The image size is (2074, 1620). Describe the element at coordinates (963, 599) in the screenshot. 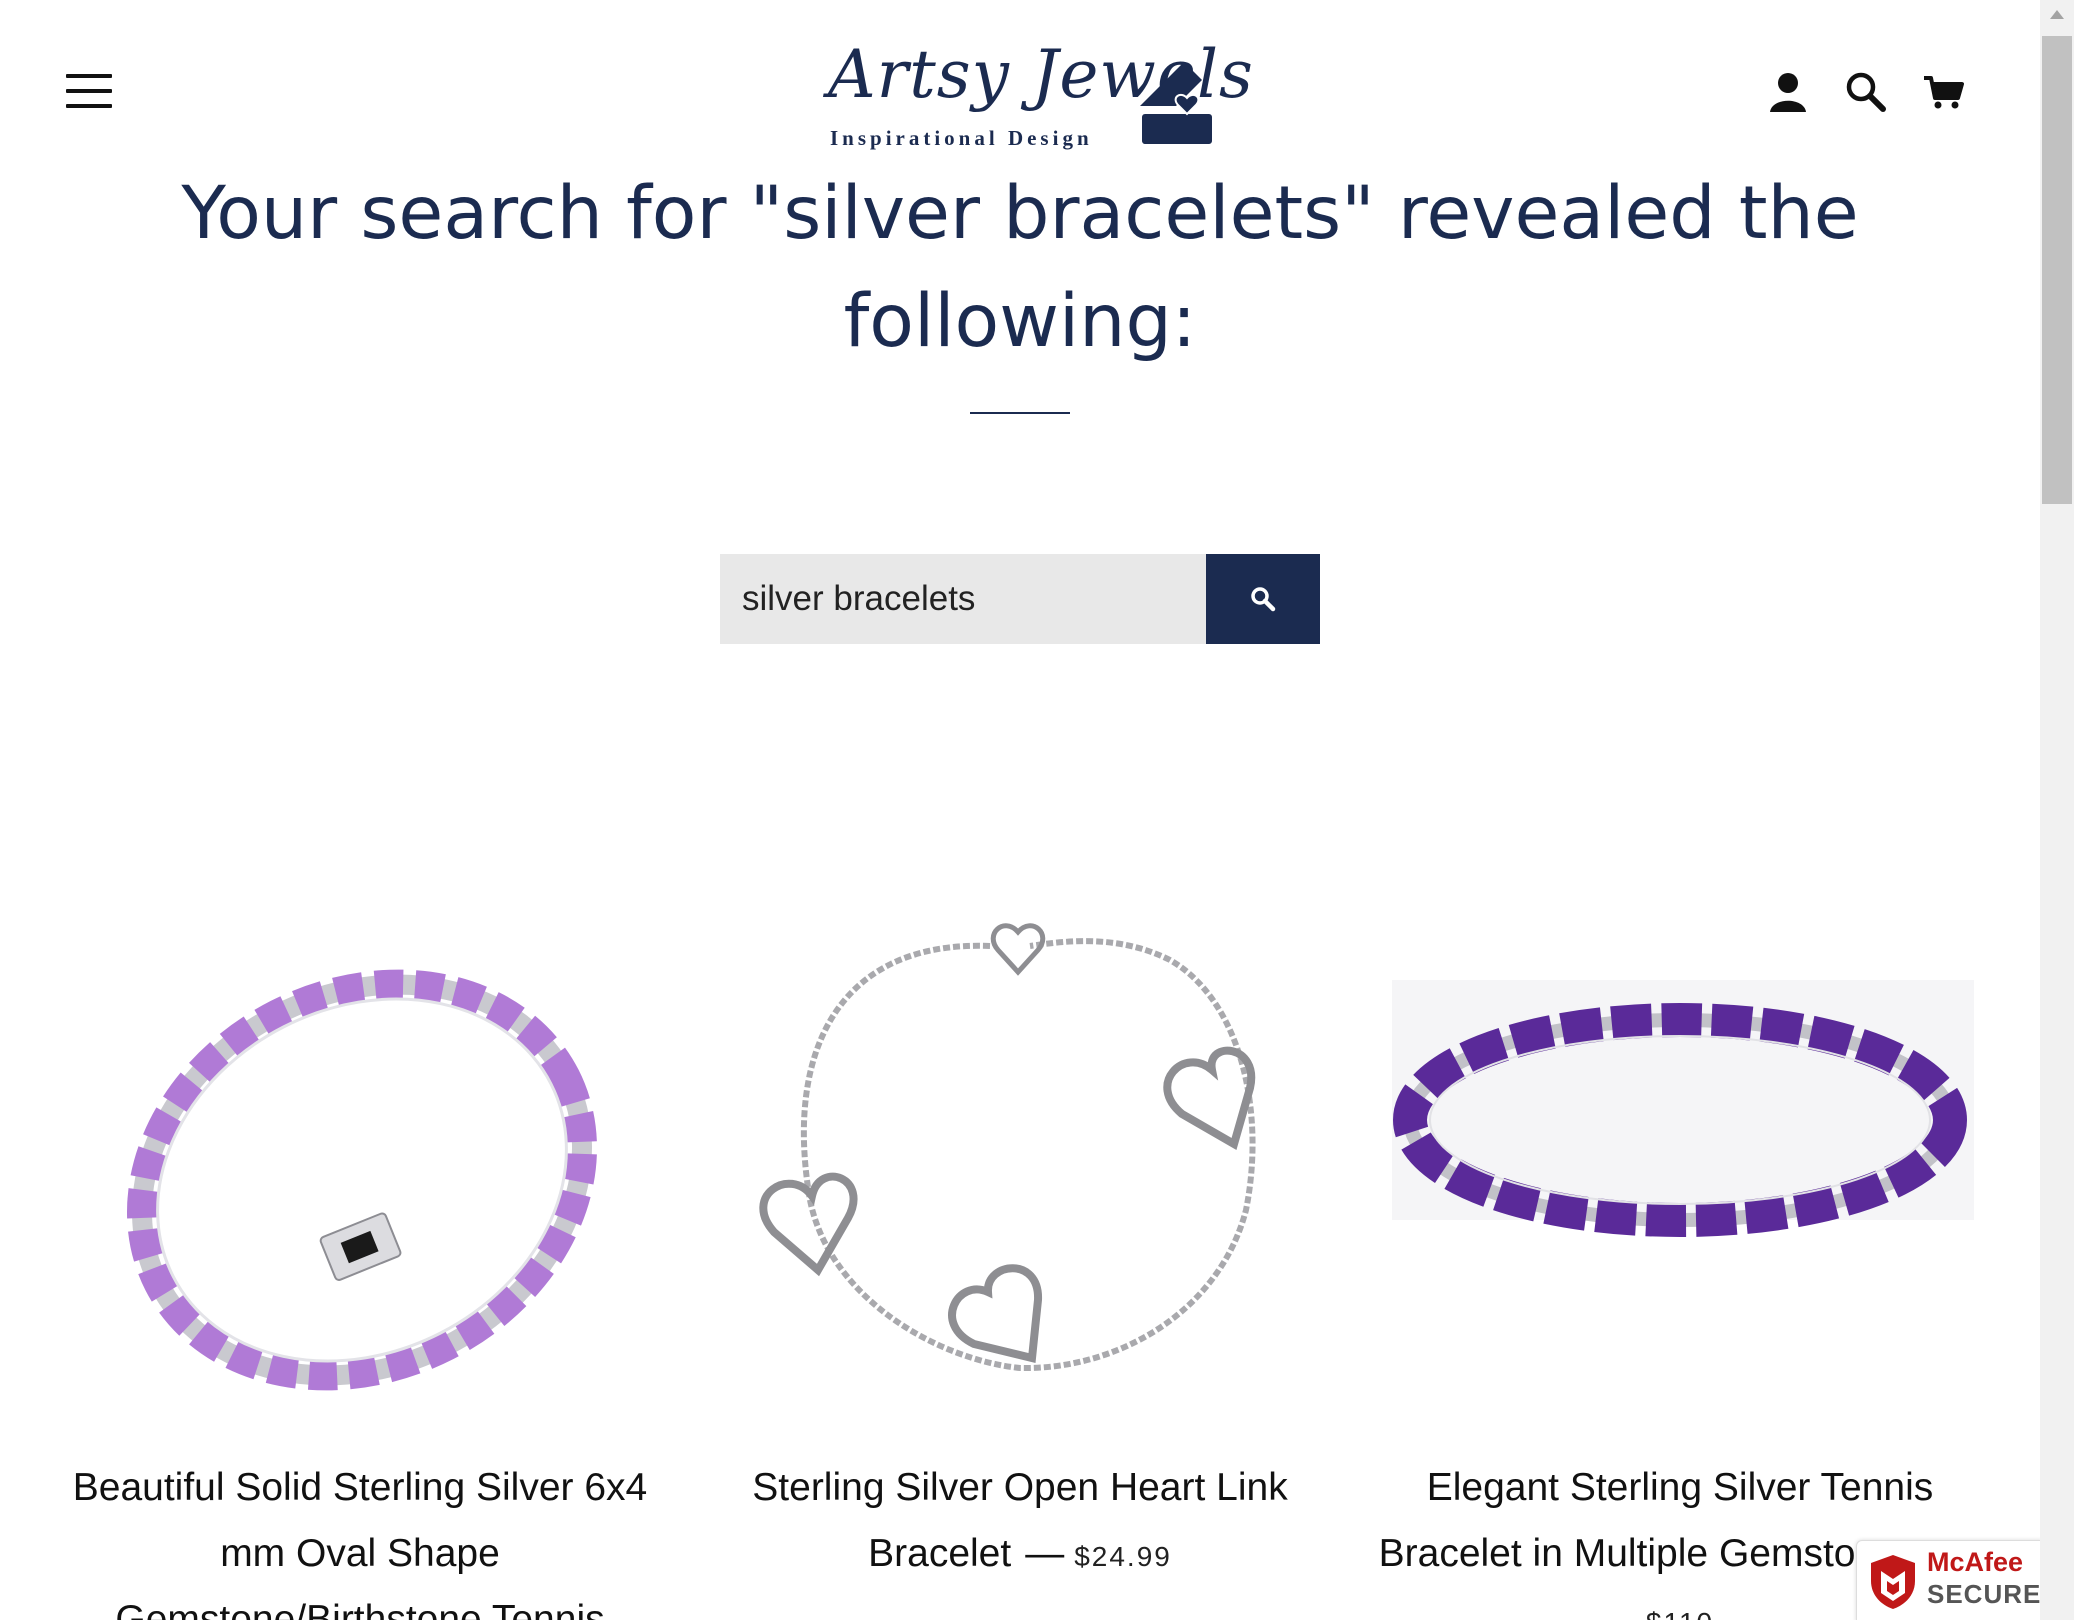

I see `search-input` at that location.